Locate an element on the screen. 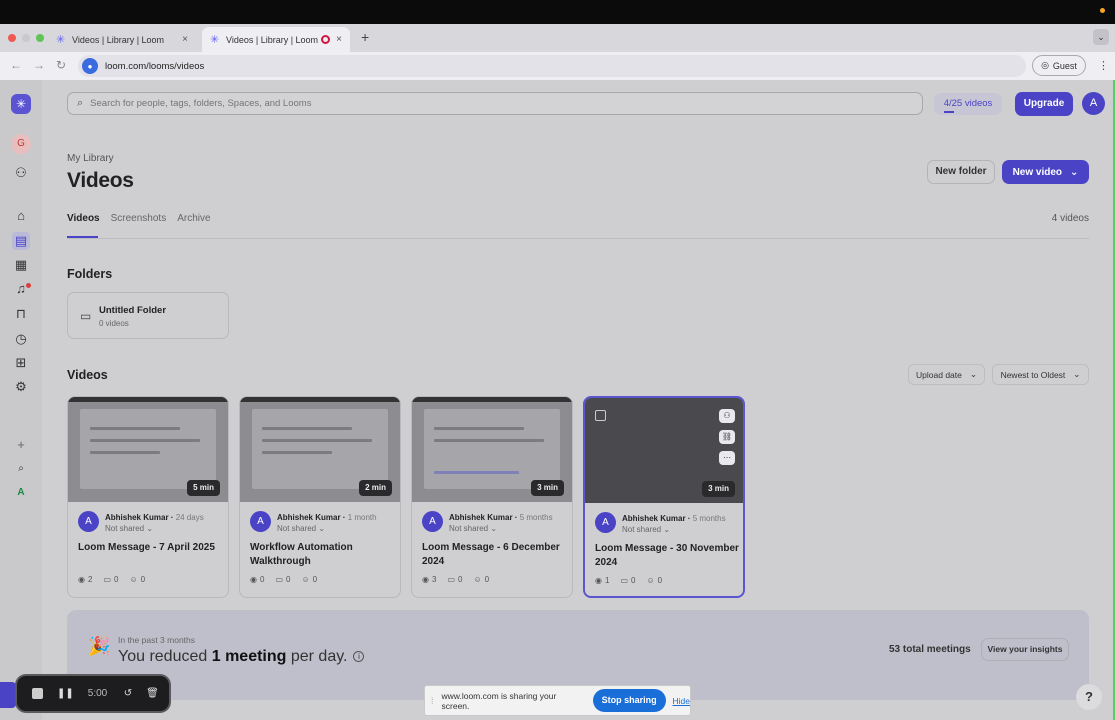  sort-order-label: Newest to Oldest is located at coordinates (1033, 374).